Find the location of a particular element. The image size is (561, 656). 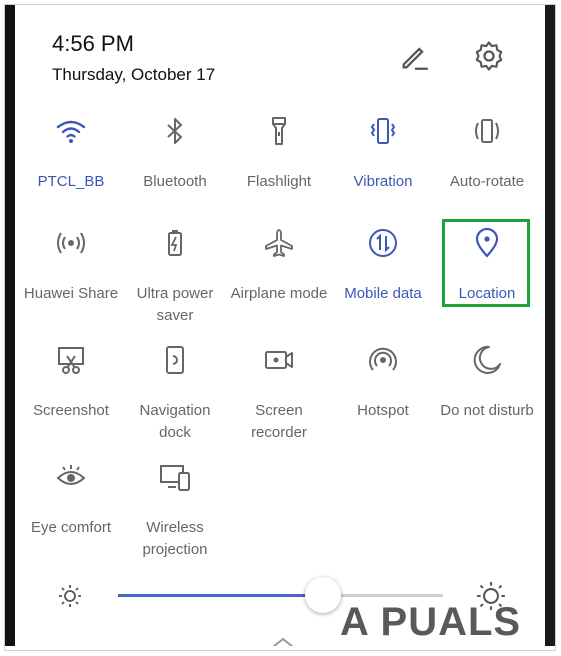

brightness-slider-track is located at coordinates (383, 595).